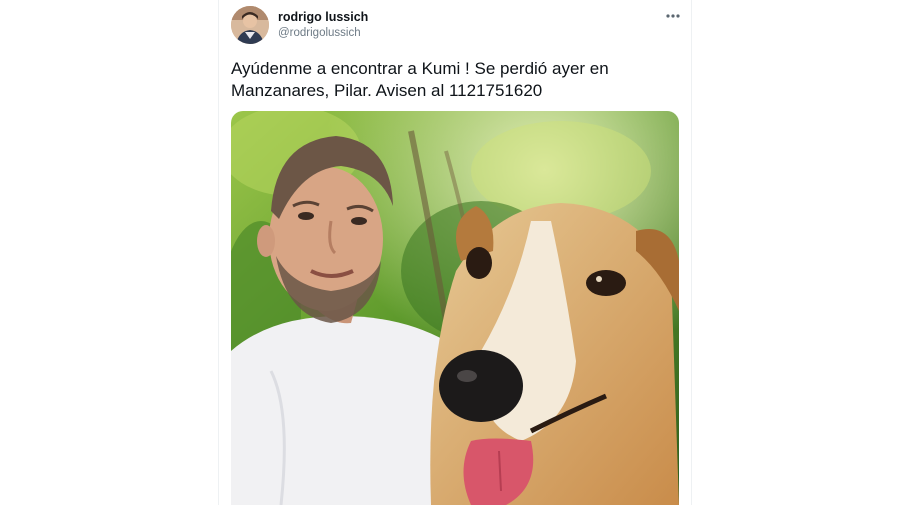 This screenshot has width=900, height=505. I want to click on more-options-button, so click(673, 16).